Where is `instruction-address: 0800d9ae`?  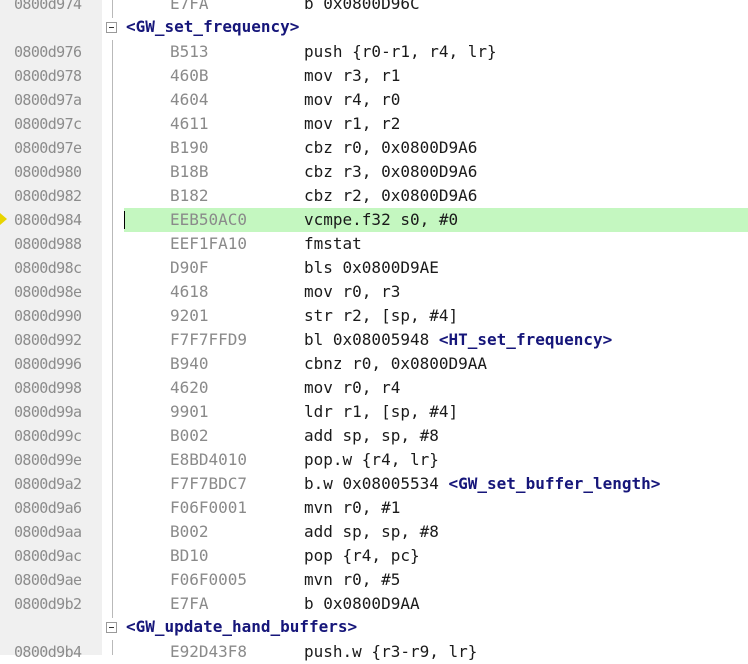
instruction-address: 0800d9ae is located at coordinates (48, 580).